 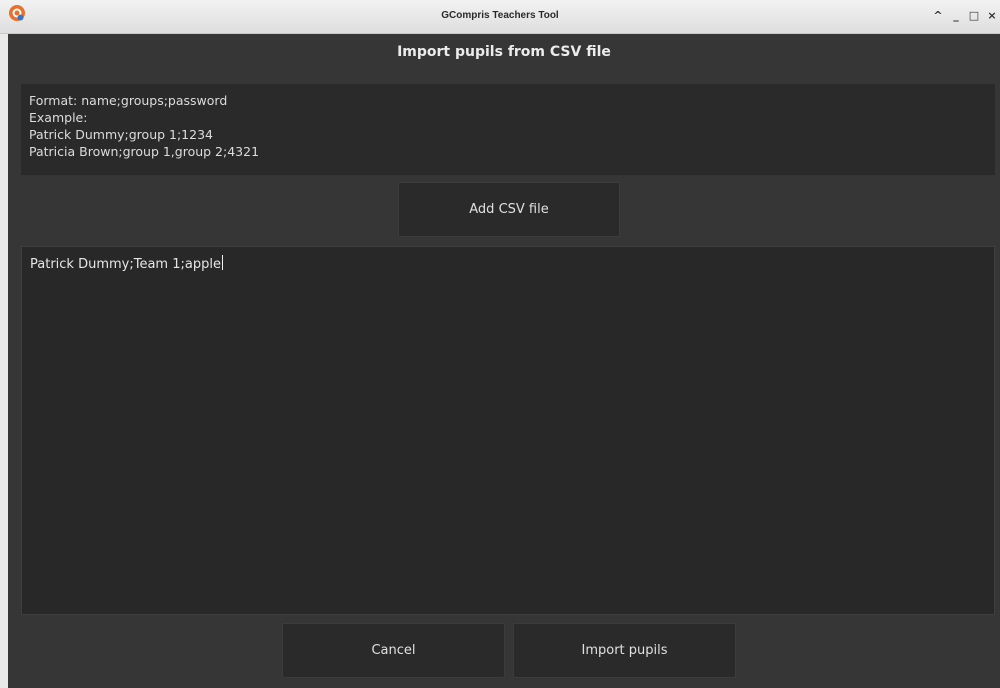 I want to click on window-title: GCompris Teachers Tool, so click(x=500, y=15).